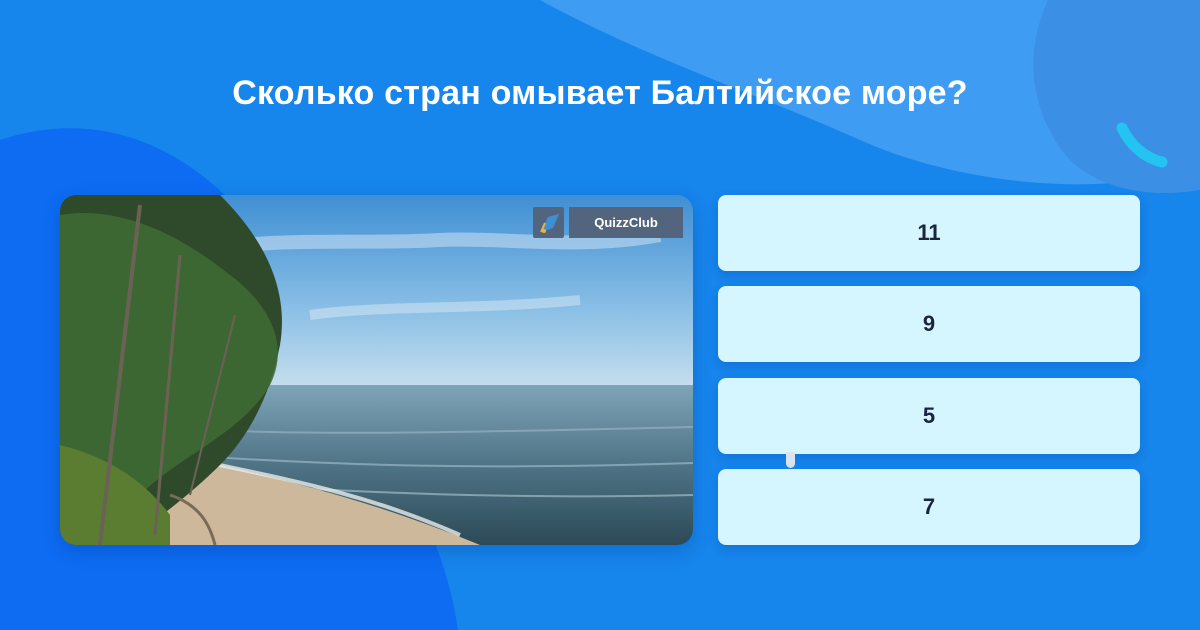 This screenshot has height=630, width=1200. I want to click on answer-option-2: 9, so click(929, 324).